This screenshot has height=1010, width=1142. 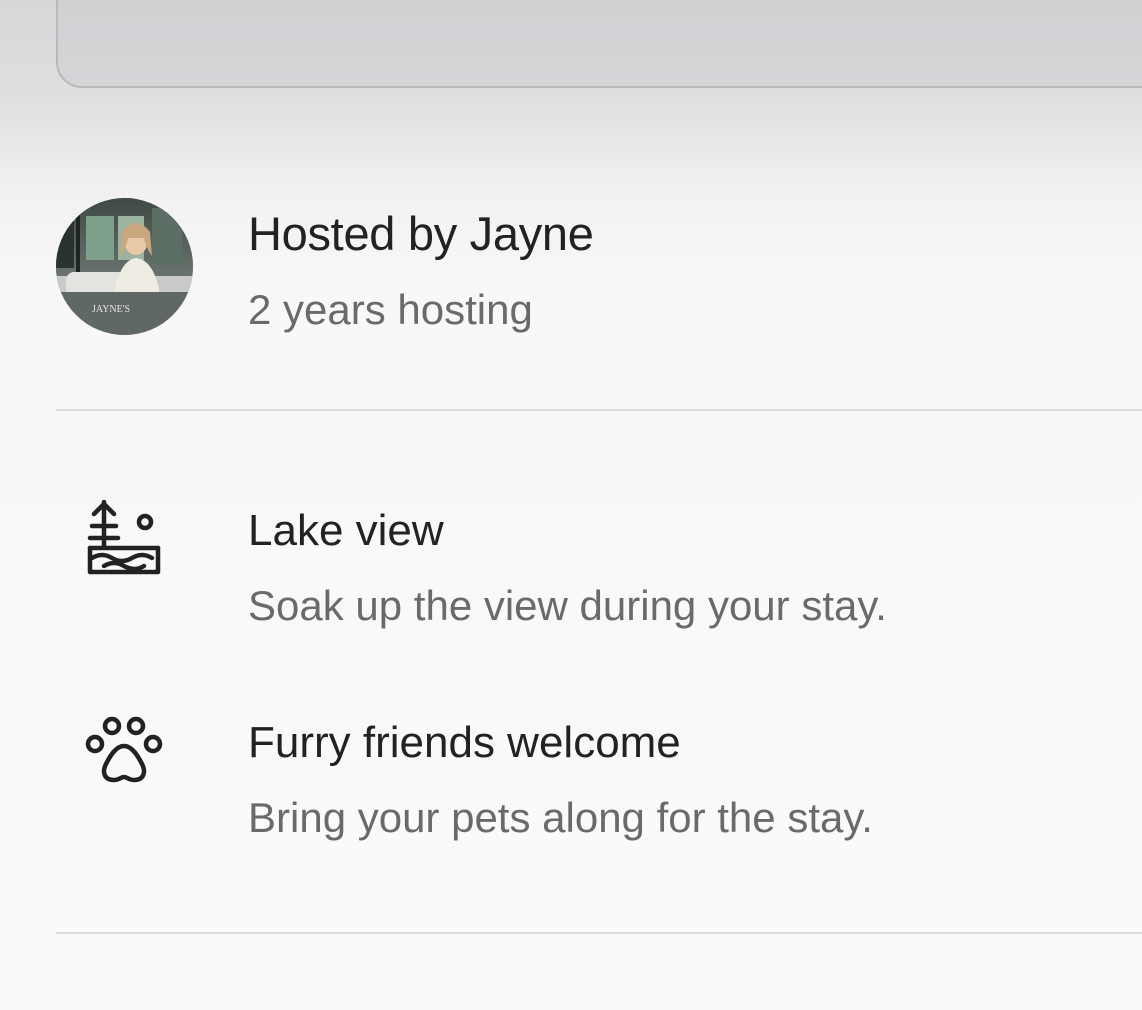 I want to click on feature-title: Furry friends welcome, so click(x=464, y=742).